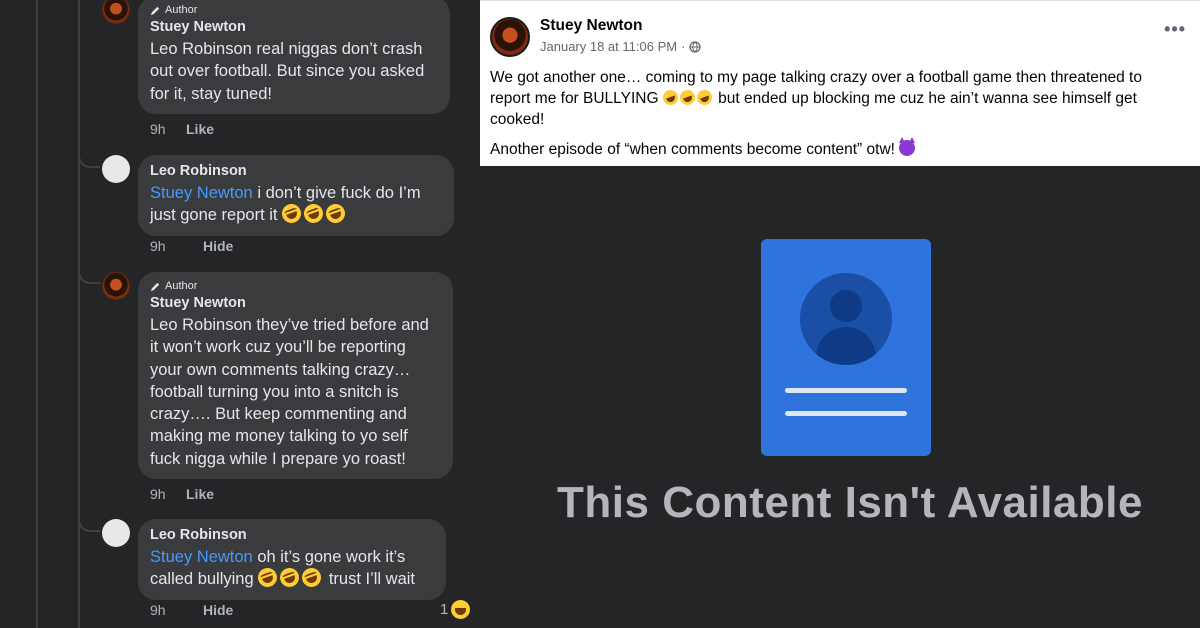  Describe the element at coordinates (608, 46) in the screenshot. I see `post-date: January 18 at 11:06 PM` at that location.